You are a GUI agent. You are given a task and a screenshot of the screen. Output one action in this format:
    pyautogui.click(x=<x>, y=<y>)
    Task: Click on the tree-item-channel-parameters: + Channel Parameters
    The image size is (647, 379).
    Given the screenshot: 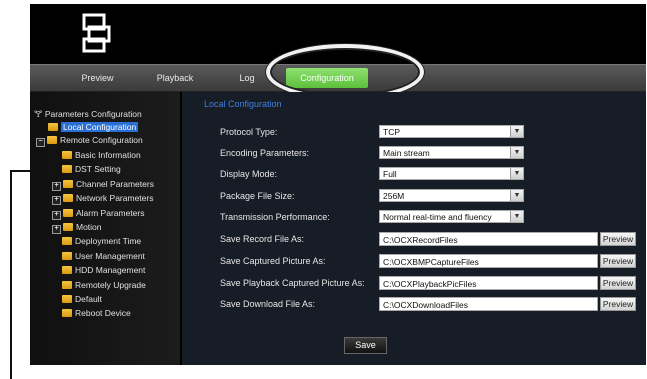 What is the action you would take?
    pyautogui.click(x=103, y=184)
    